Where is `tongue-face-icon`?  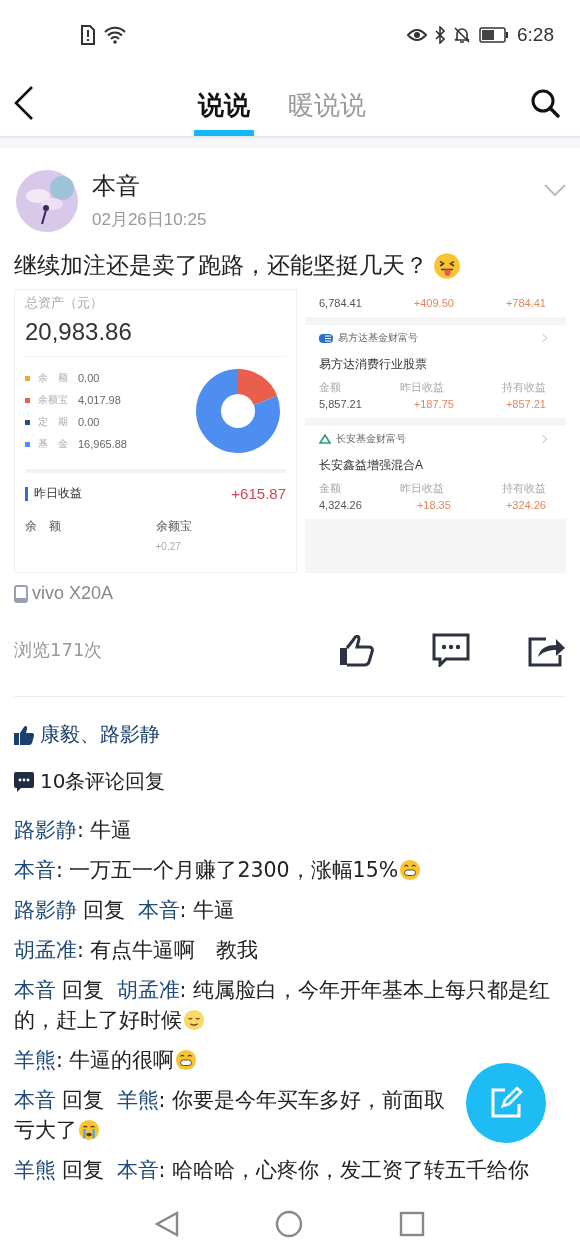
tongue-face-icon is located at coordinates (447, 265).